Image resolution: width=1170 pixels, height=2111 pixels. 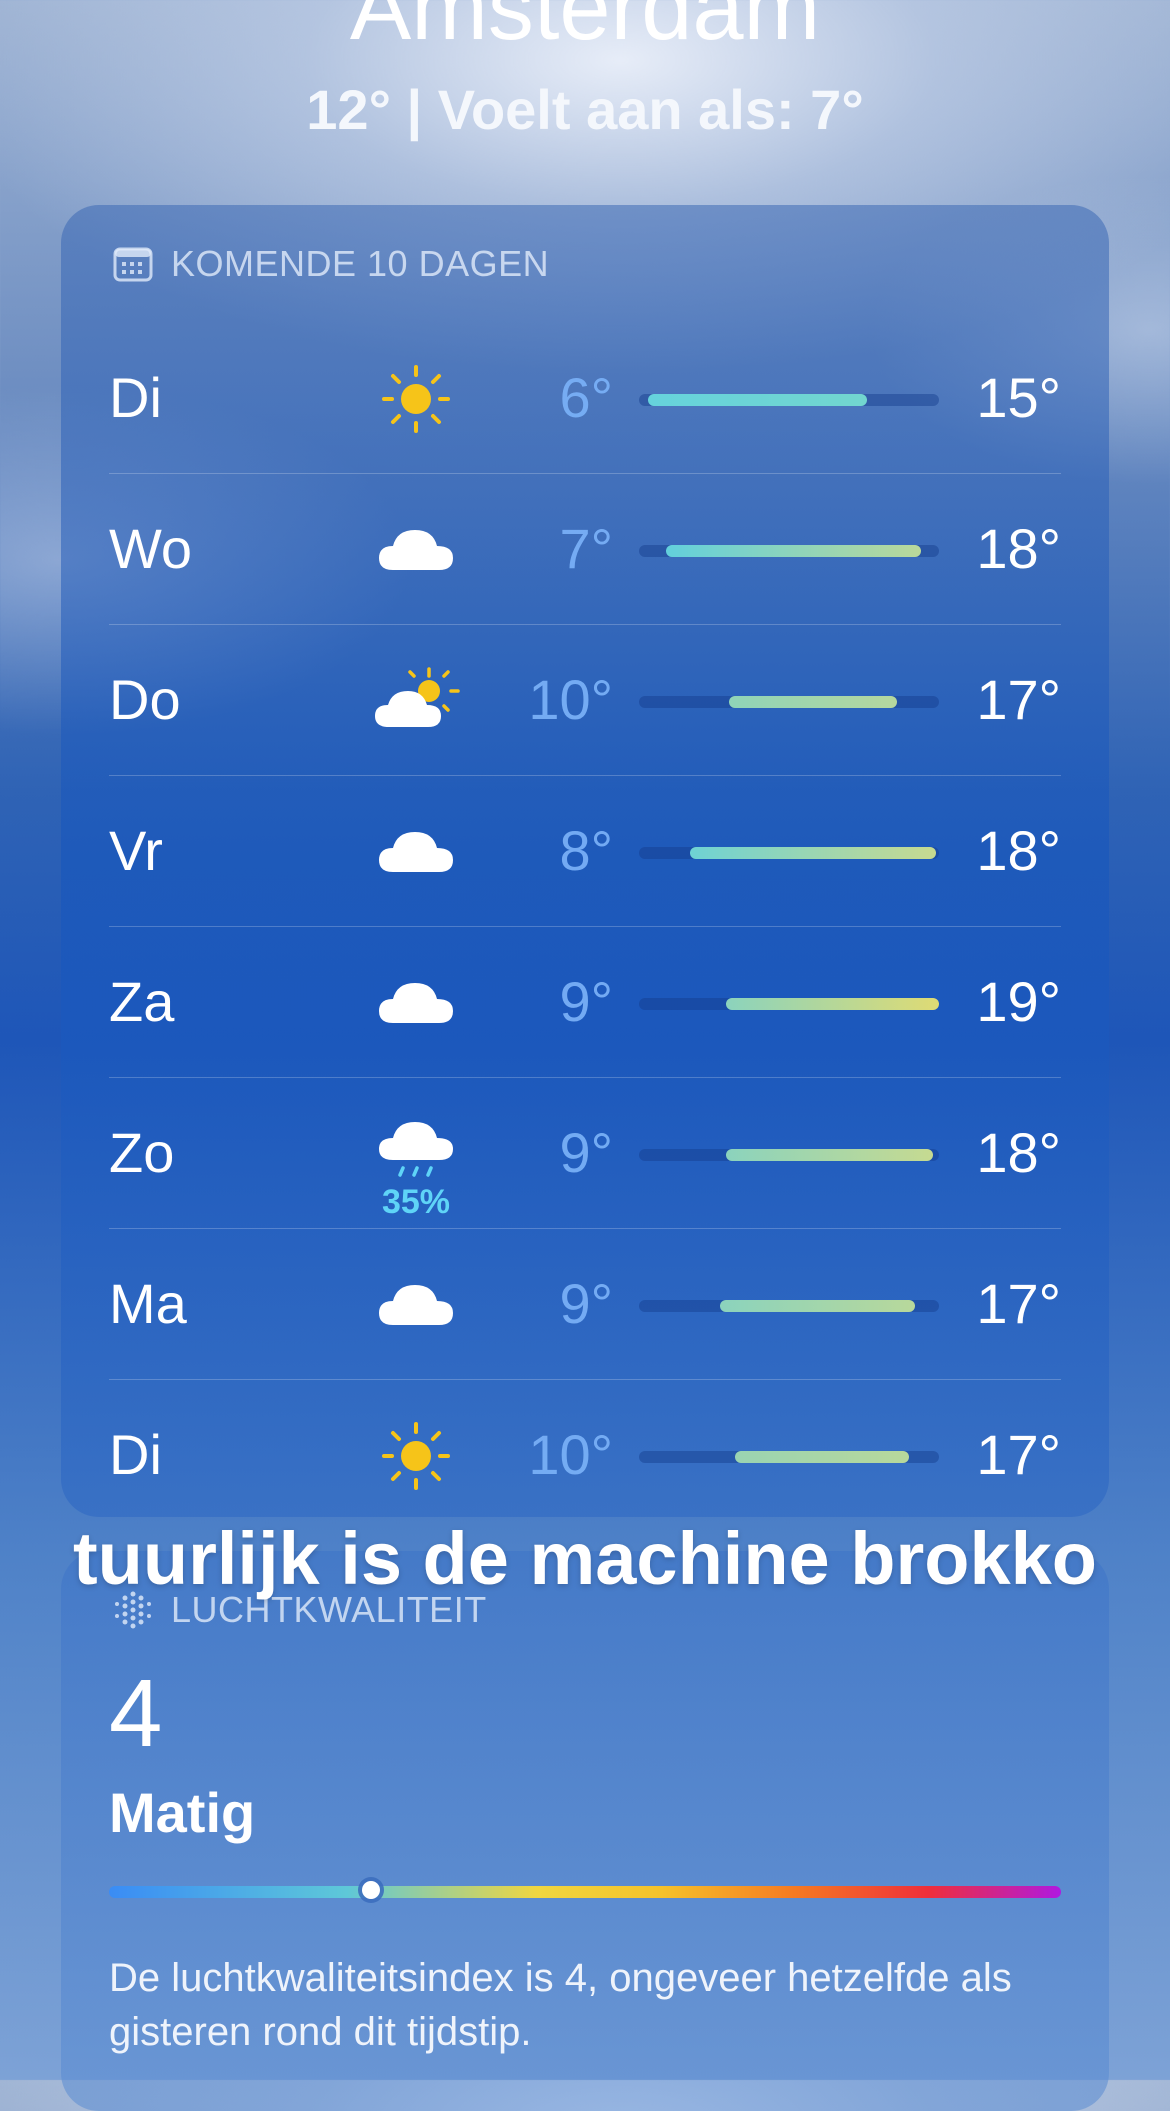 I want to click on forecast-row: Vr 8° 18°, so click(x=585, y=851).